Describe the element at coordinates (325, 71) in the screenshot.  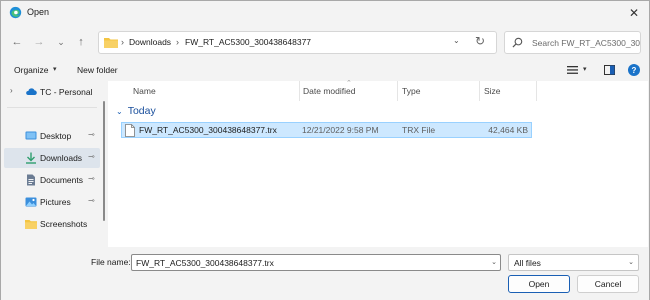
I see `command-bar: Organize ▾ New folder ▾ ?` at that location.